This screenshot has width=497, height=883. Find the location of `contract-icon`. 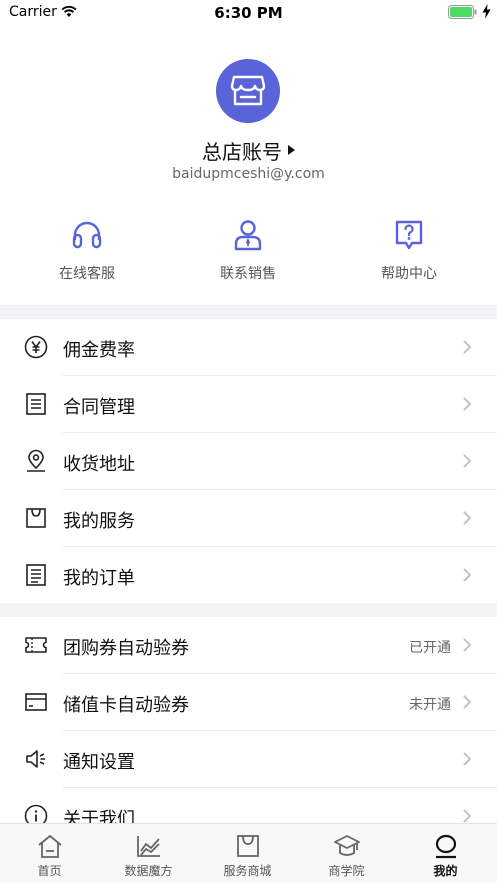

contract-icon is located at coordinates (36, 404).